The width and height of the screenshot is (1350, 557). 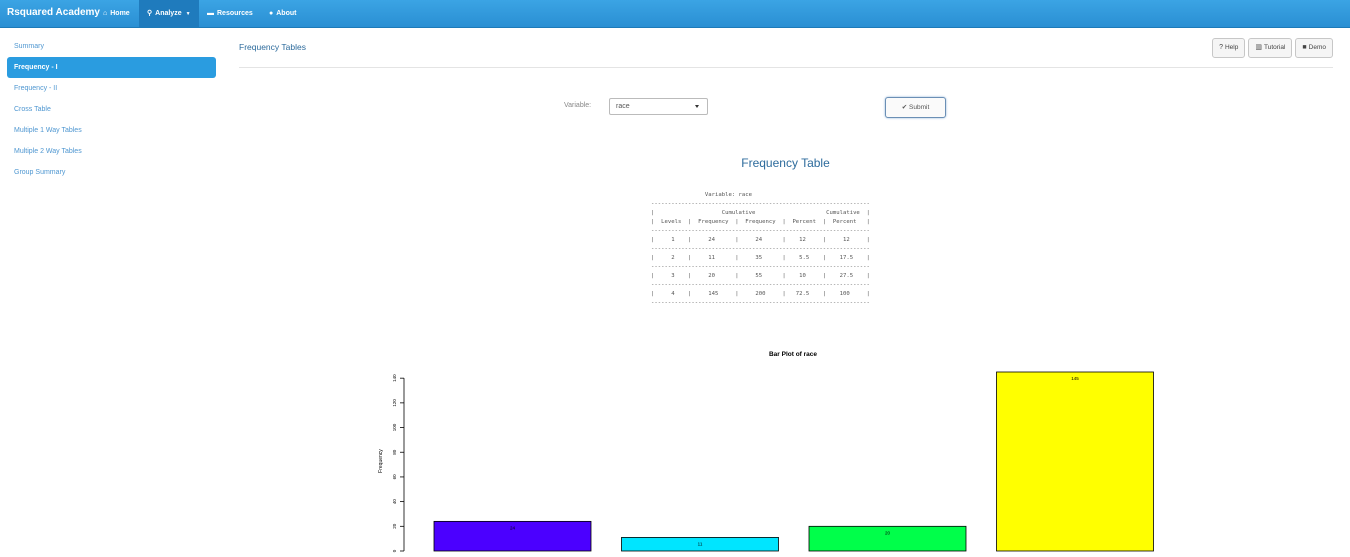 What do you see at coordinates (188, 14) in the screenshot?
I see `chevron-down-icon: ▼` at bounding box center [188, 14].